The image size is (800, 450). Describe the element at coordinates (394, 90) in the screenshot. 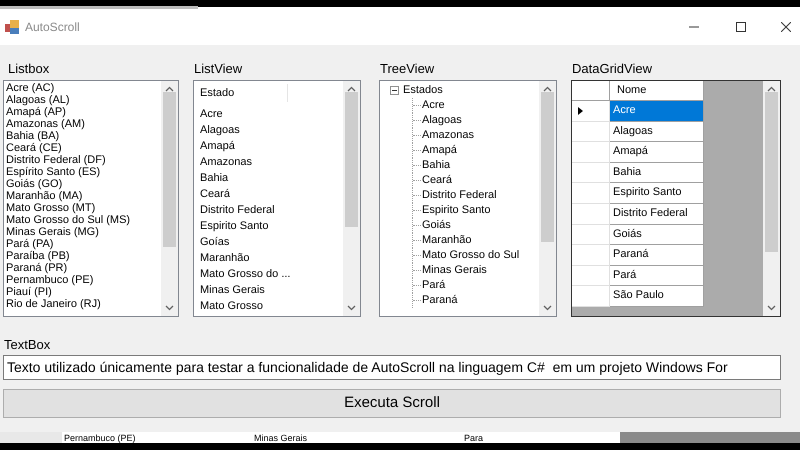

I see `collapse-icon` at that location.